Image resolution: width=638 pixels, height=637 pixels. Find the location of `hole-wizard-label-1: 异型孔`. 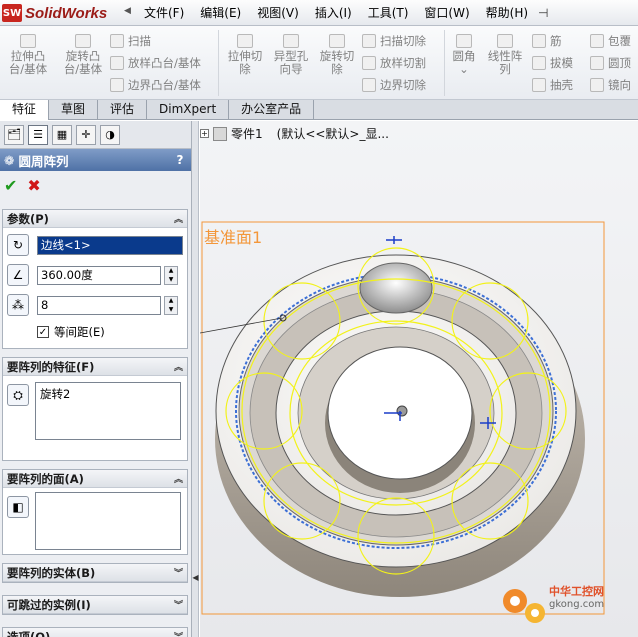

hole-wizard-label-1: 异型孔 is located at coordinates (291, 56).